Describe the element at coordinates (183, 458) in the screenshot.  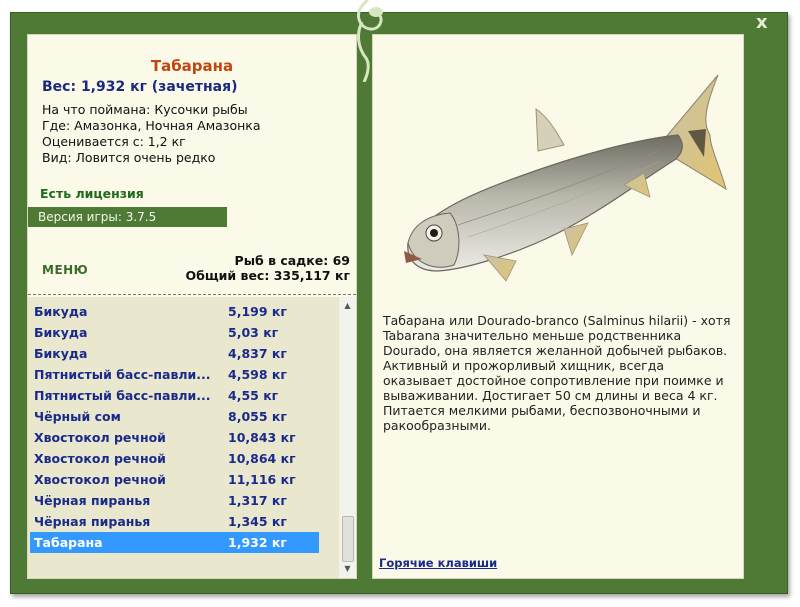
I see `catch-list-row: Хвостокол речной 10,864 кг` at that location.